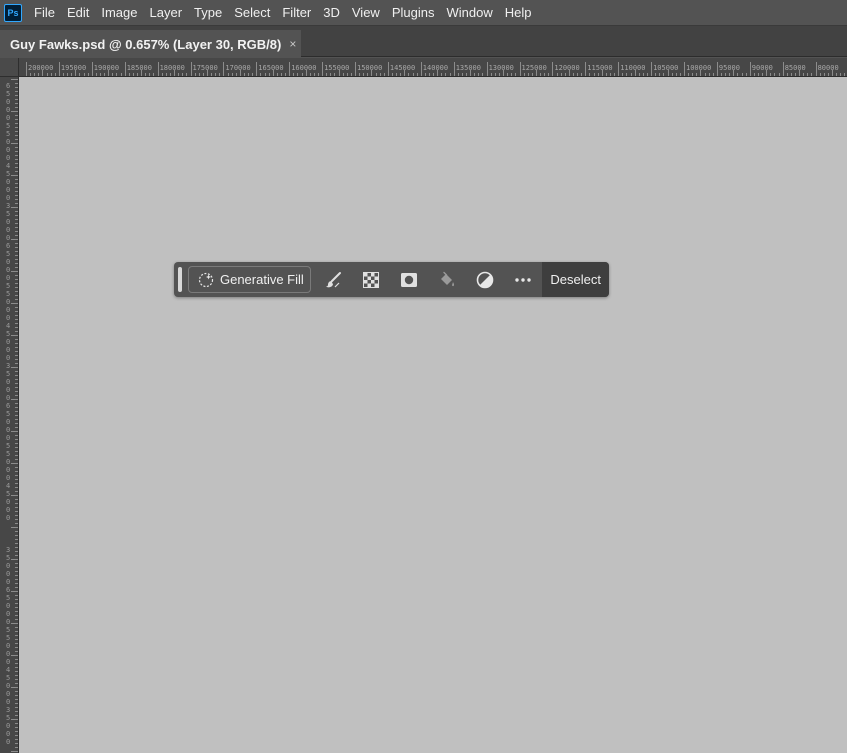  I want to click on ruler-label: 85000, so click(795, 68).